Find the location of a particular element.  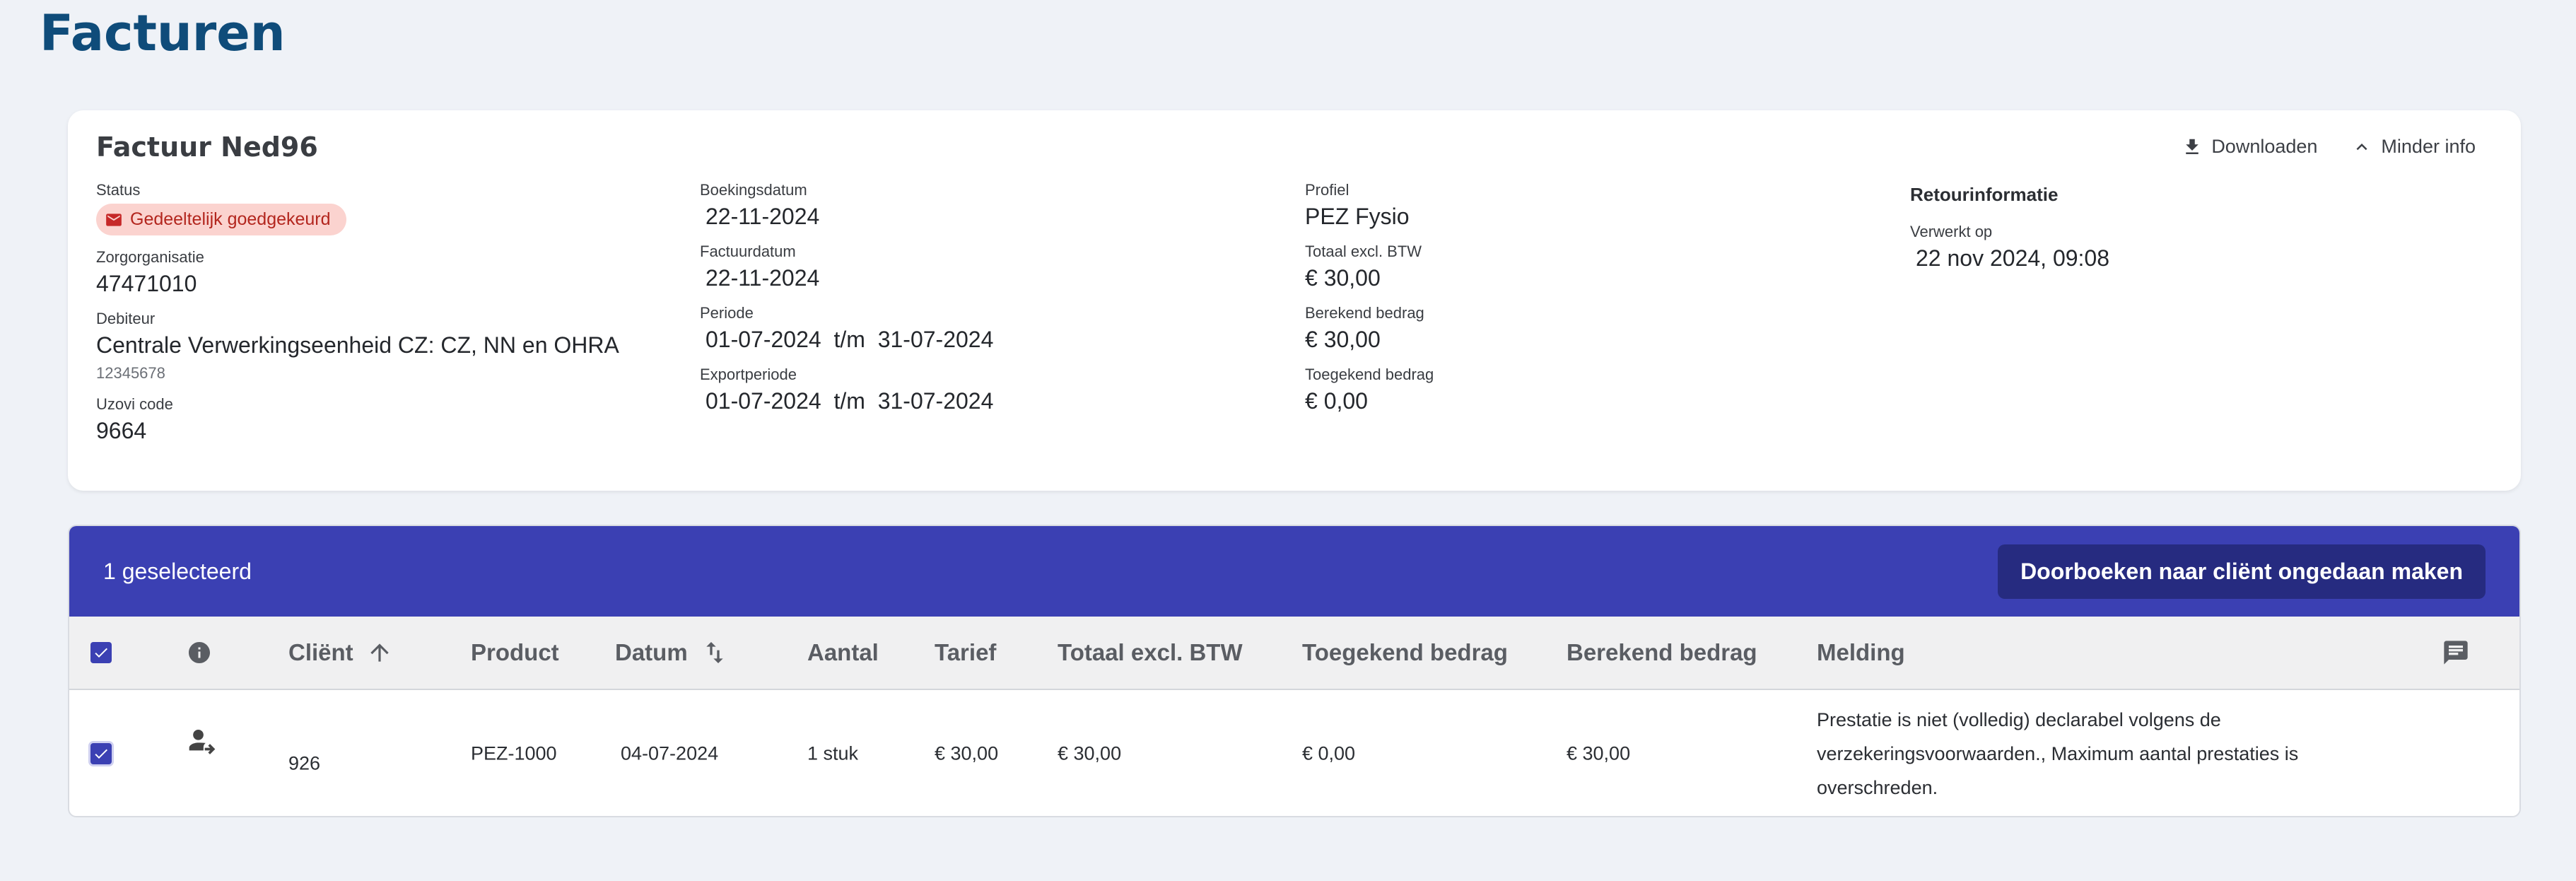

cell-client: 926 is located at coordinates (304, 763).